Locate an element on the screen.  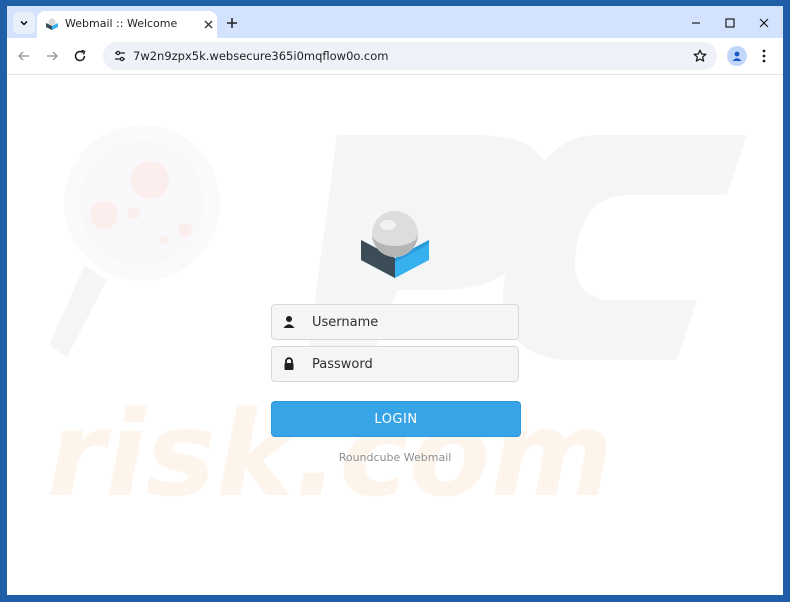
reload-icon is located at coordinates (80, 55).